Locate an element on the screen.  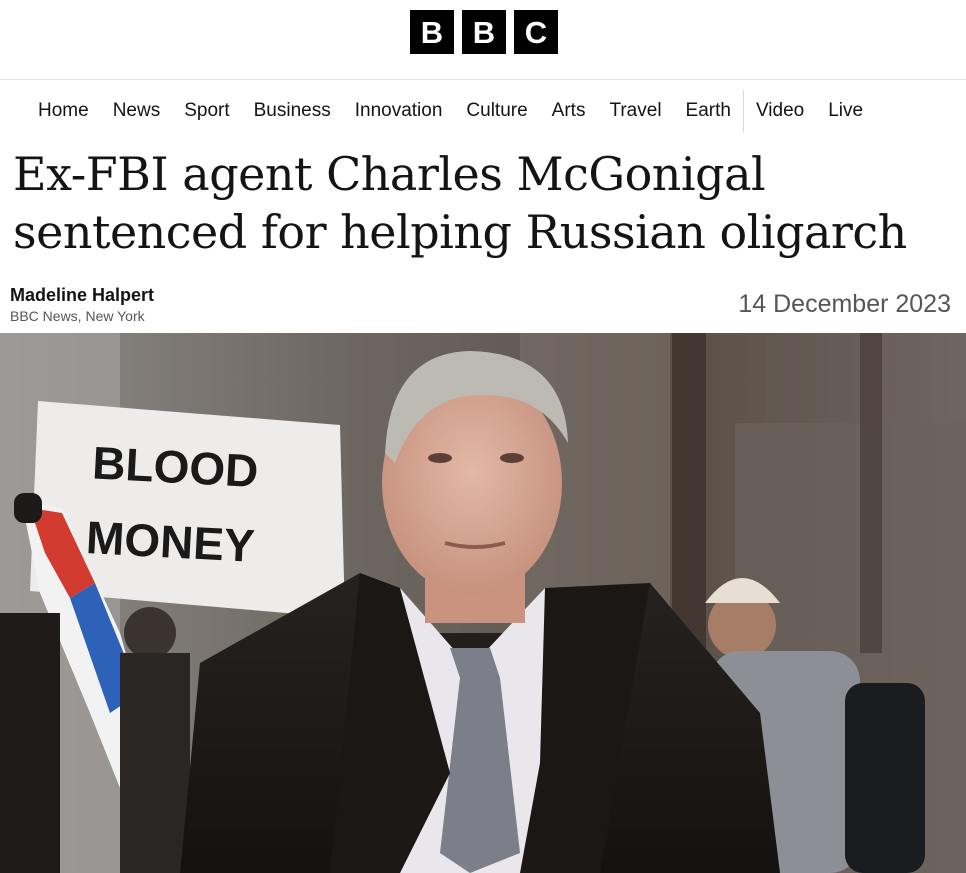
headline-line: Ex-FBI agent Charles McGonigal is located at coordinates (389, 174).